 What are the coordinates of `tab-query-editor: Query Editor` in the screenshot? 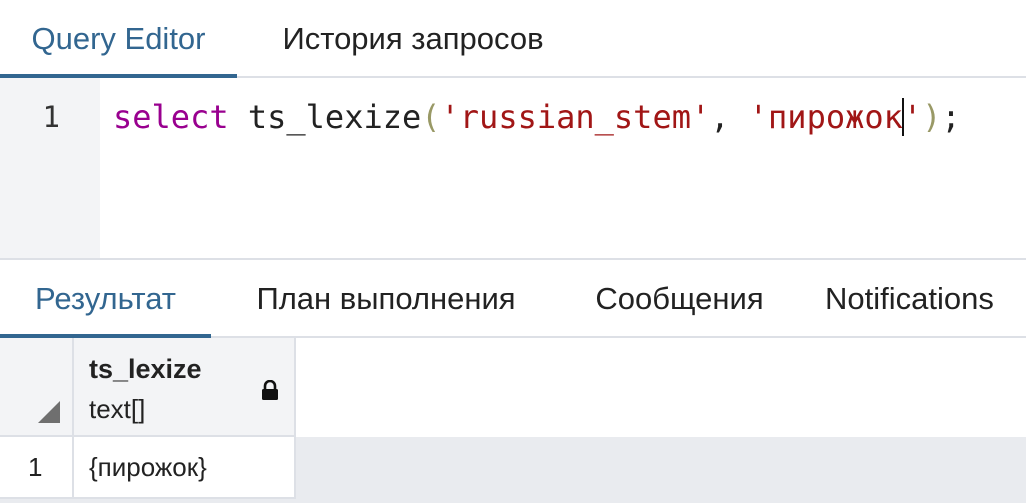 It's located at (118, 40).